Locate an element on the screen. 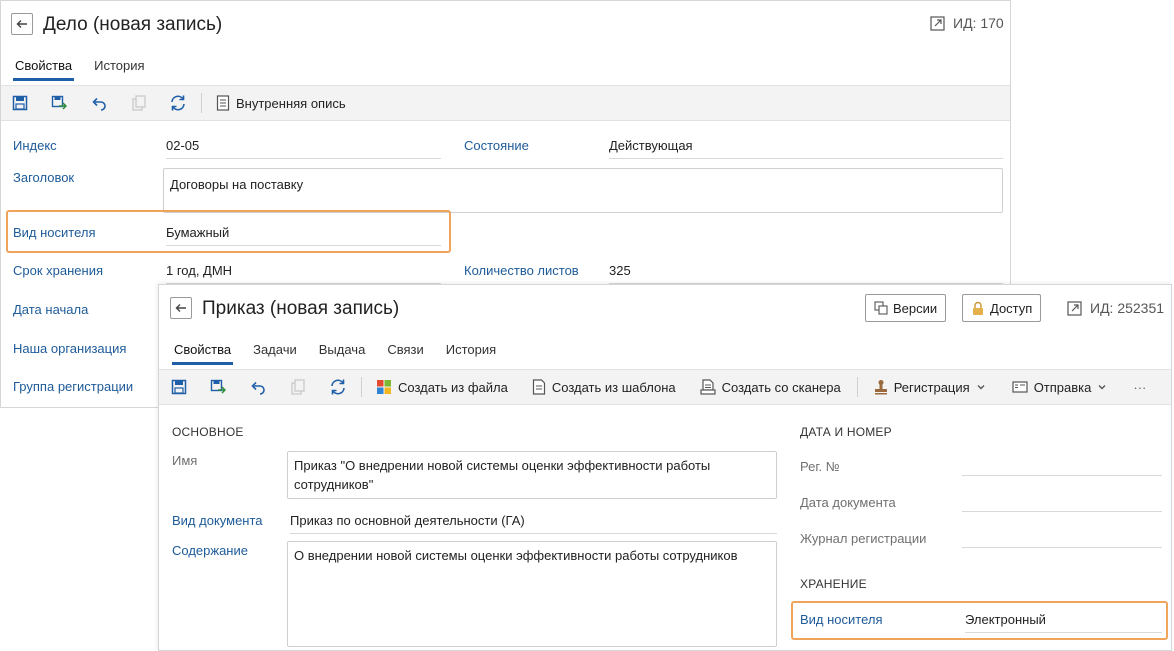 The image size is (1174, 651). start-date-label: Дата начала is located at coordinates (51, 309).